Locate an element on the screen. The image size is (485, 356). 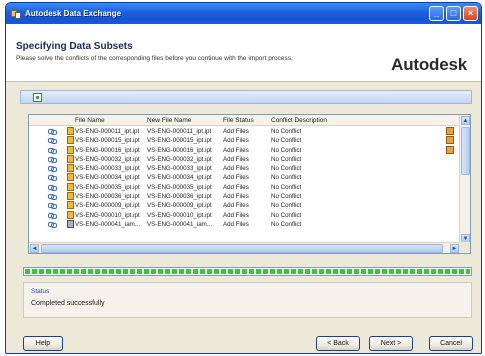
cell-file-name: VS-ENG-000035_ipt.ipt is located at coordinates (107, 187).